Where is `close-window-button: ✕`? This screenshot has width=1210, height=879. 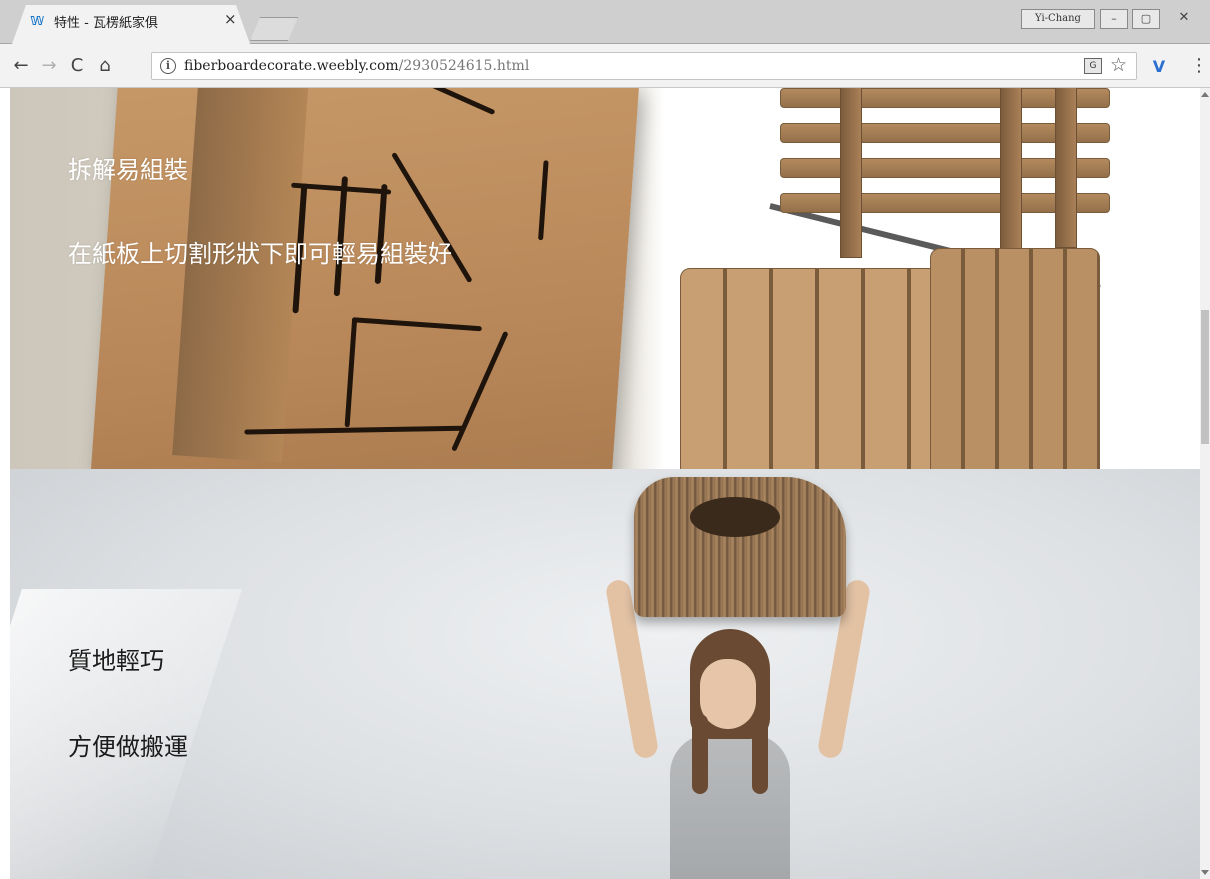
close-window-button: ✕ is located at coordinates (1184, 19).